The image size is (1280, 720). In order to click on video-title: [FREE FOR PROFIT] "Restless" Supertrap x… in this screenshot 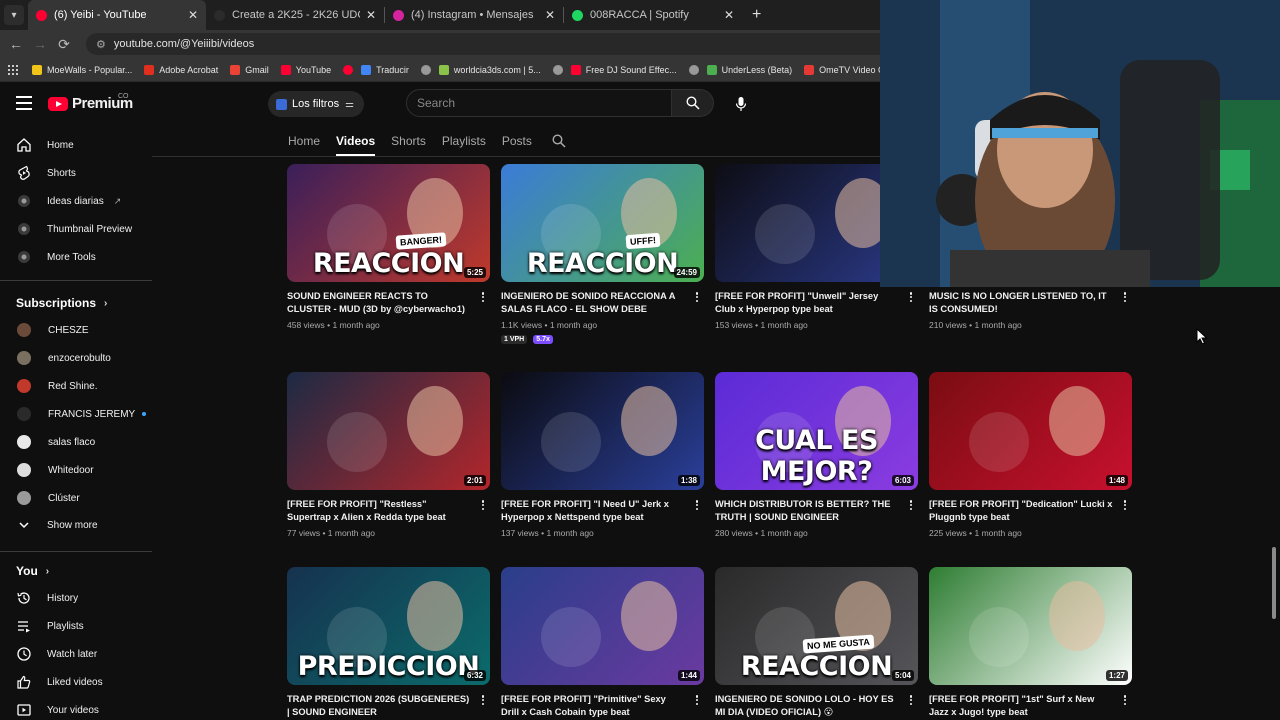, I will do `click(379, 511)`.